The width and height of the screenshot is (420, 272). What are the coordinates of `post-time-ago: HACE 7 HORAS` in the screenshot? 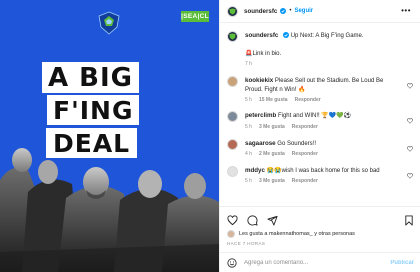 It's located at (246, 243).